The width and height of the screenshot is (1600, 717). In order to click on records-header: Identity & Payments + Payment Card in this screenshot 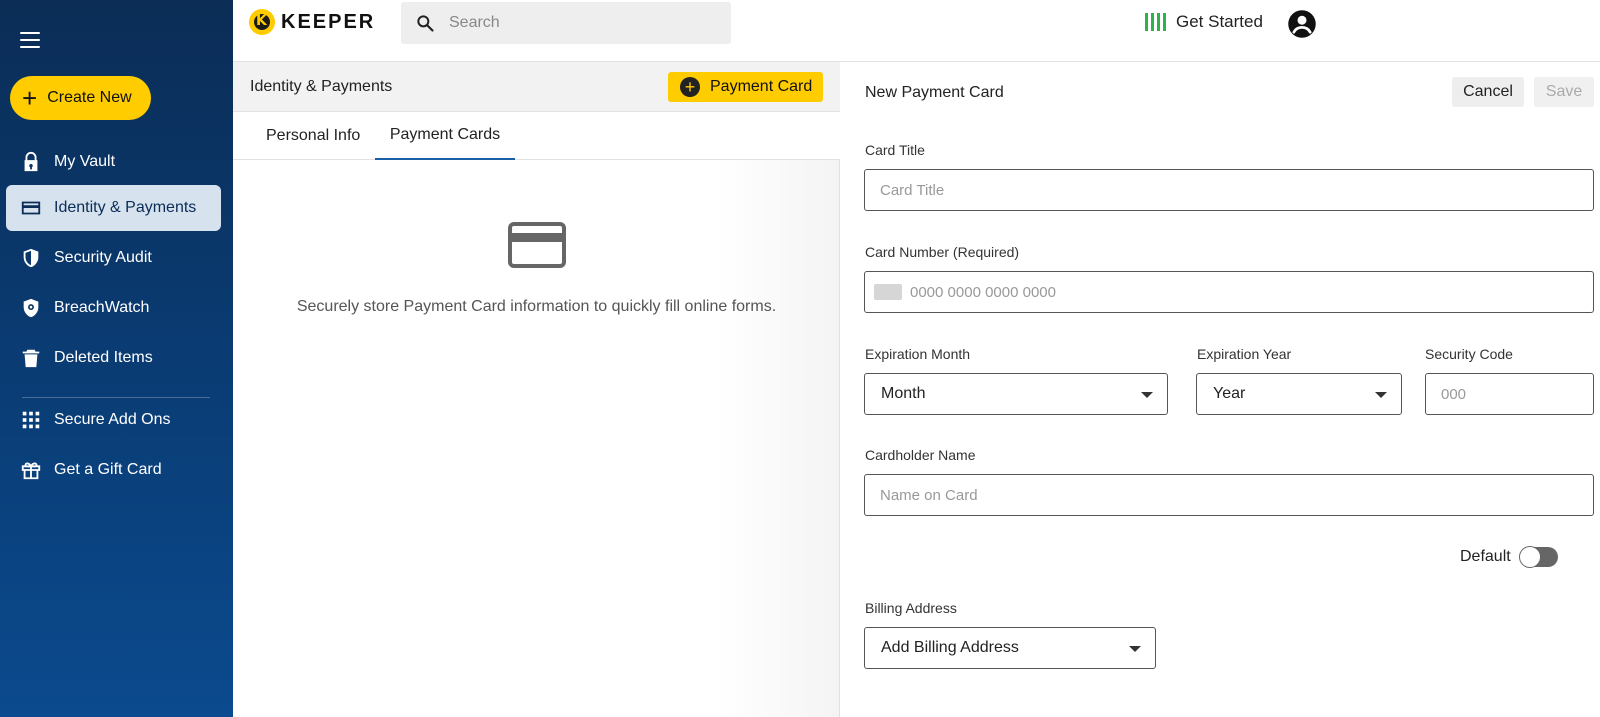, I will do `click(536, 87)`.